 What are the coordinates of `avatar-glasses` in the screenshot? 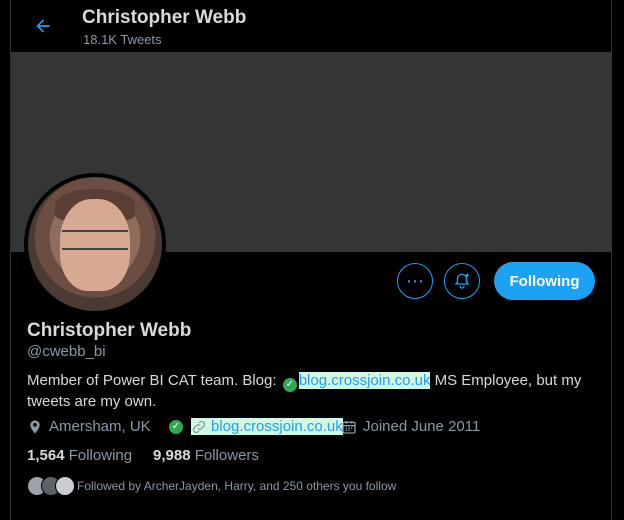 It's located at (95, 240).